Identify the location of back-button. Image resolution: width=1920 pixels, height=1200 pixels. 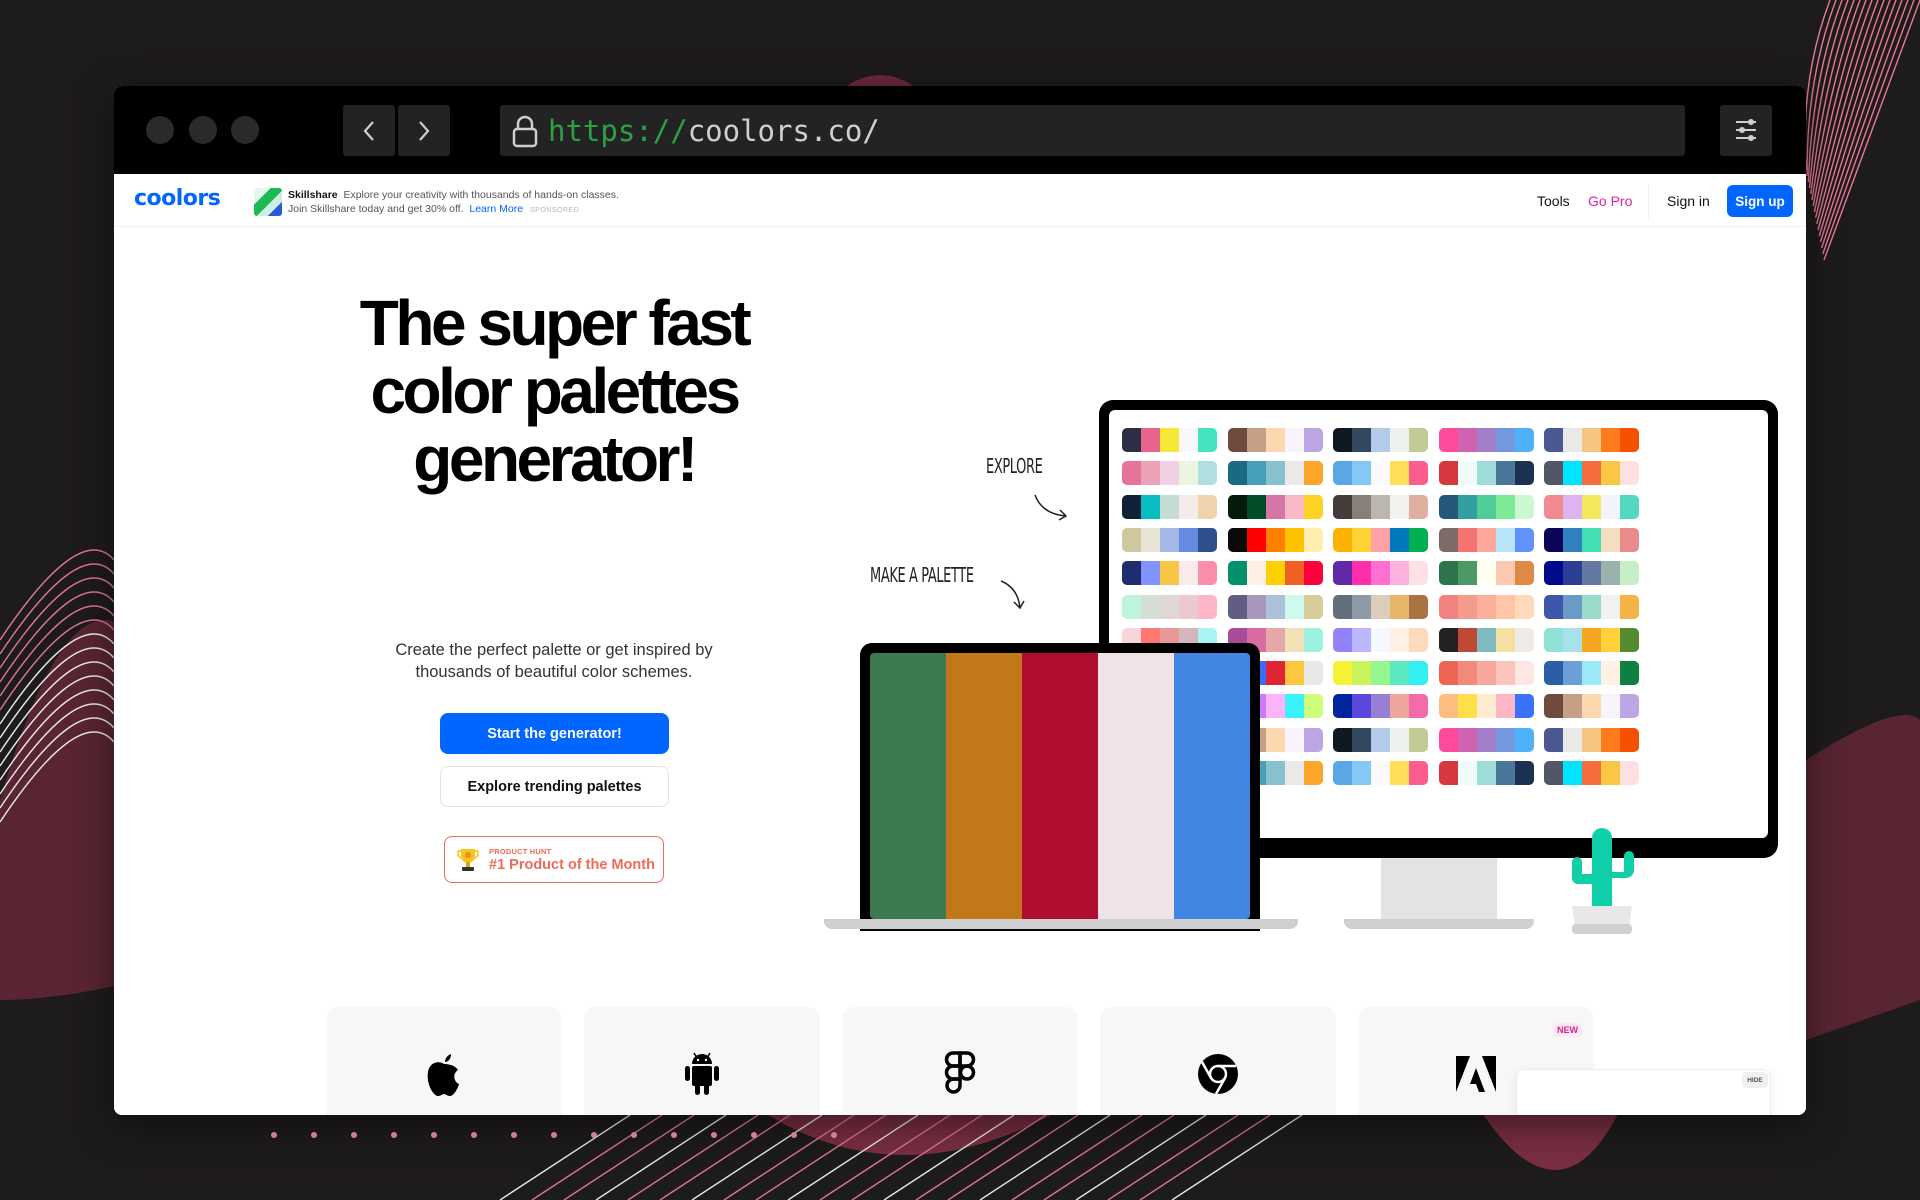
(369, 130).